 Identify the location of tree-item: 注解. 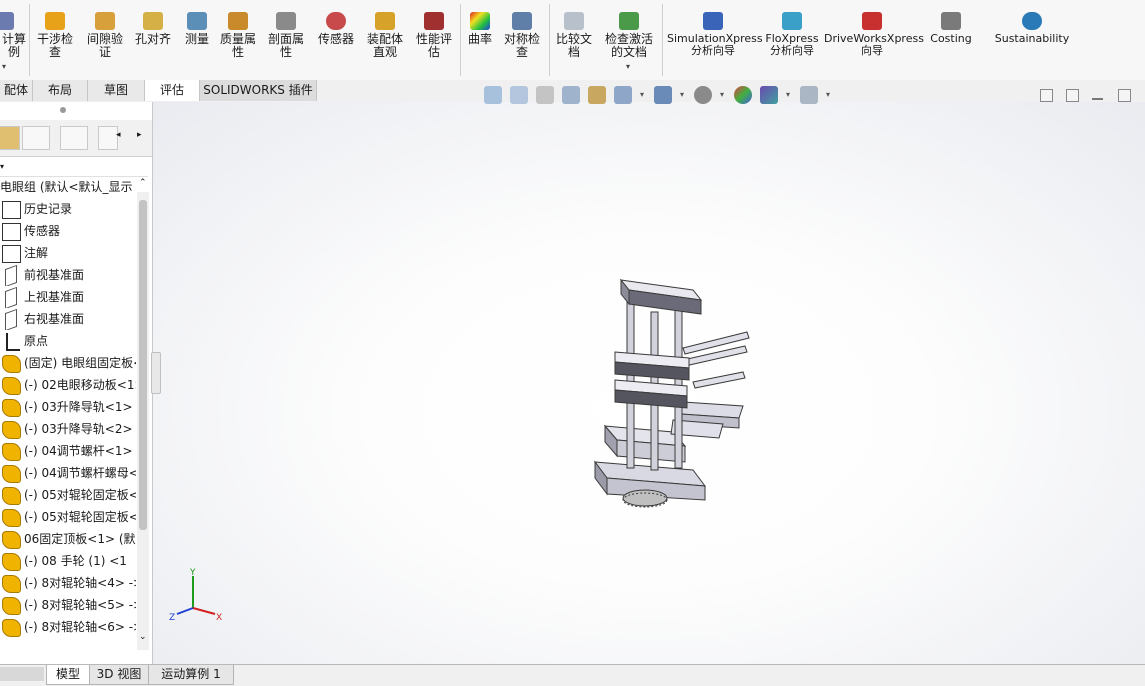
(68, 253).